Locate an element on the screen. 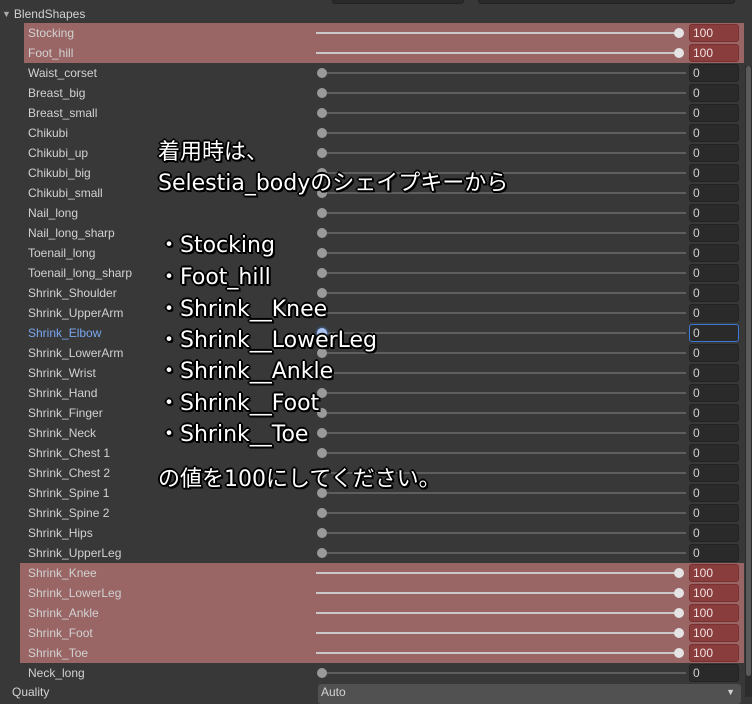 The height and width of the screenshot is (704, 752). scrollbar is located at coordinates (748, 381).